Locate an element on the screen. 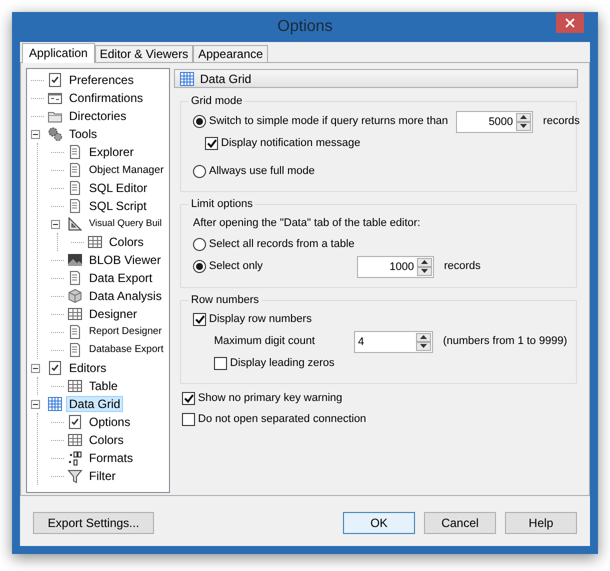 The width and height of the screenshot is (610, 571). tree-item: SQL Script is located at coordinates (118, 206).